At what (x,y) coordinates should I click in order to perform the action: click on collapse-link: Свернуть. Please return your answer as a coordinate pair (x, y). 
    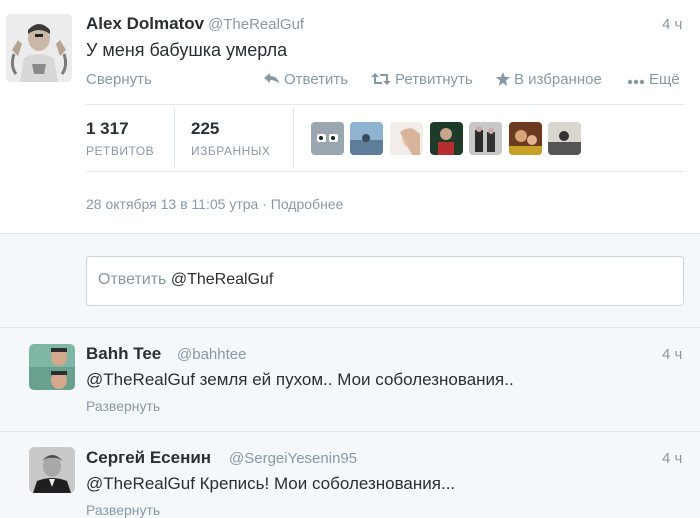
    Looking at the image, I should click on (119, 79).